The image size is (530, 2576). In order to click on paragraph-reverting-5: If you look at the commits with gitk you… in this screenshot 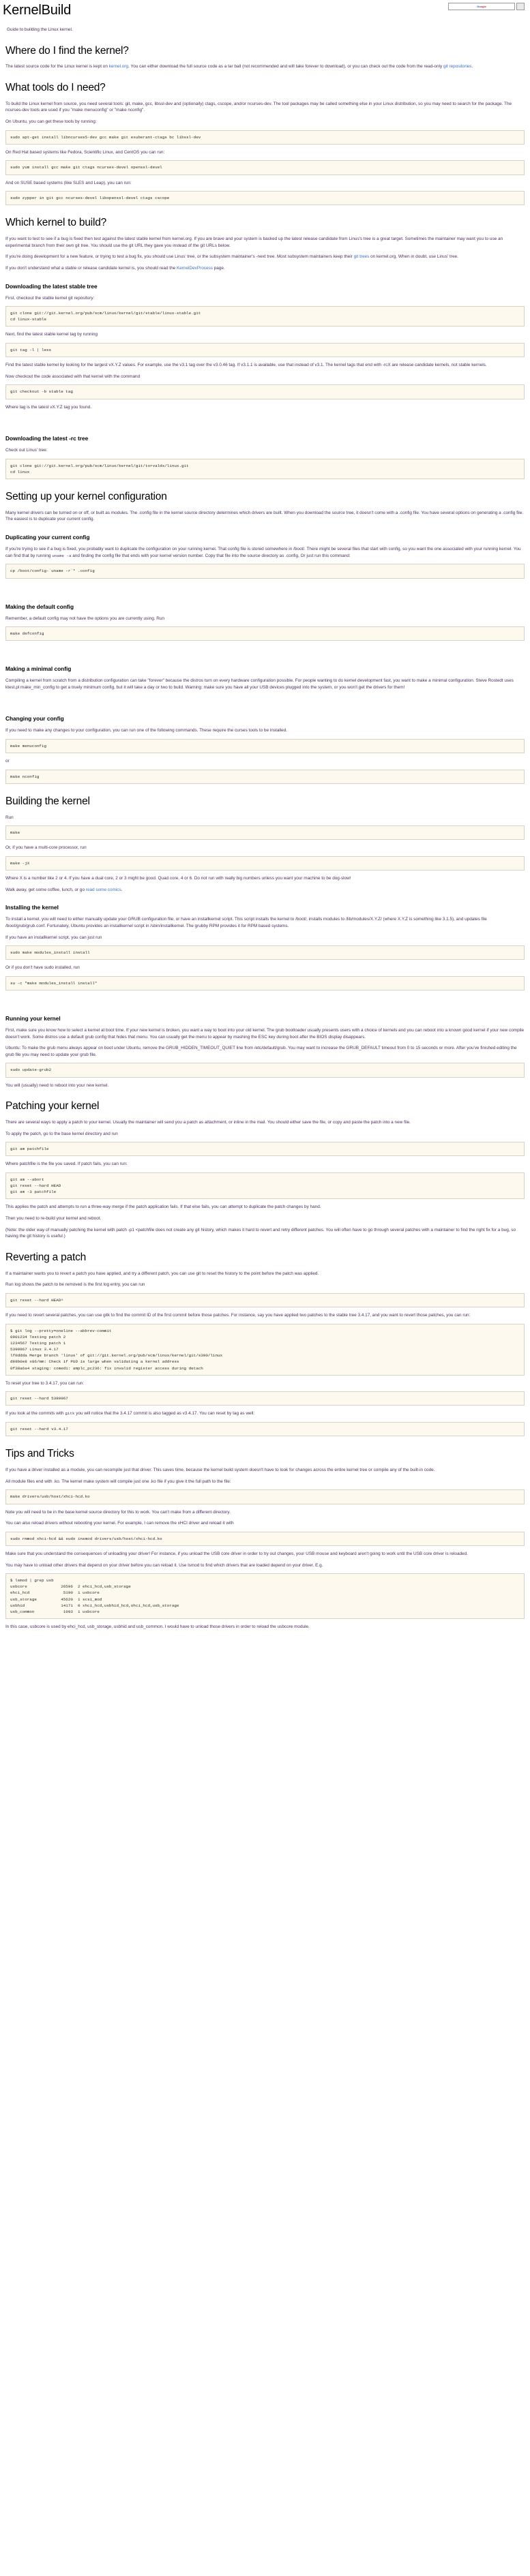, I will do `click(265, 1414)`.